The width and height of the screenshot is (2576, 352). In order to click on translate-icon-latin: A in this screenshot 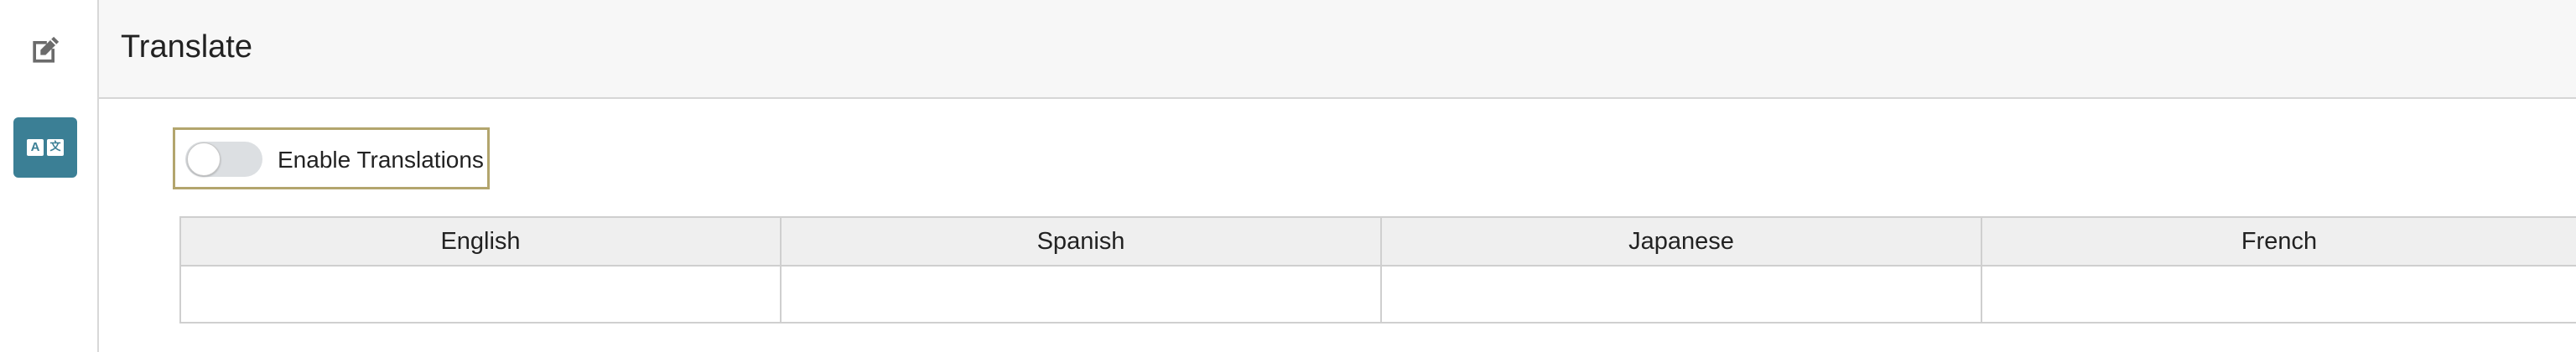, I will do `click(35, 147)`.